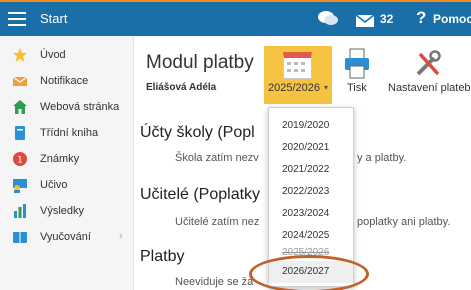 The width and height of the screenshot is (471, 290). I want to click on chat-icon, so click(328, 21).